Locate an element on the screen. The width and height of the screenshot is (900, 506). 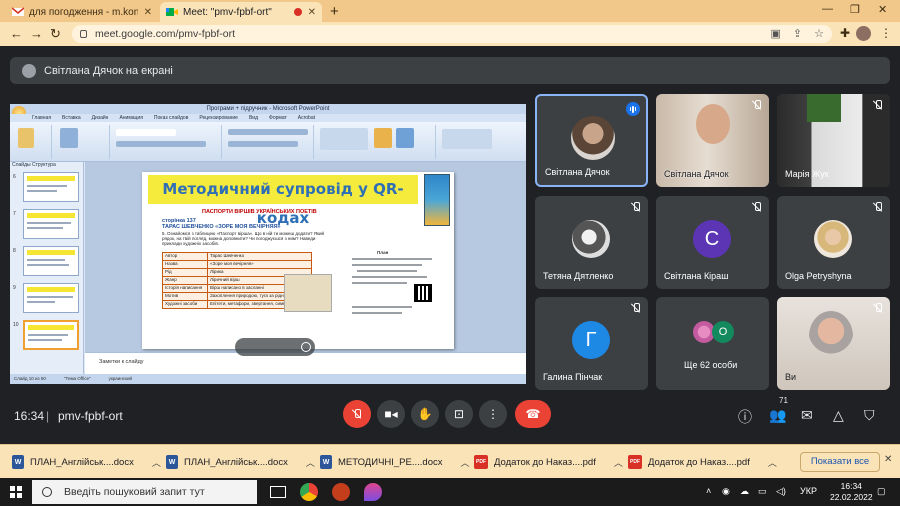
raise-hand-button: ✋ is located at coordinates (425, 414).